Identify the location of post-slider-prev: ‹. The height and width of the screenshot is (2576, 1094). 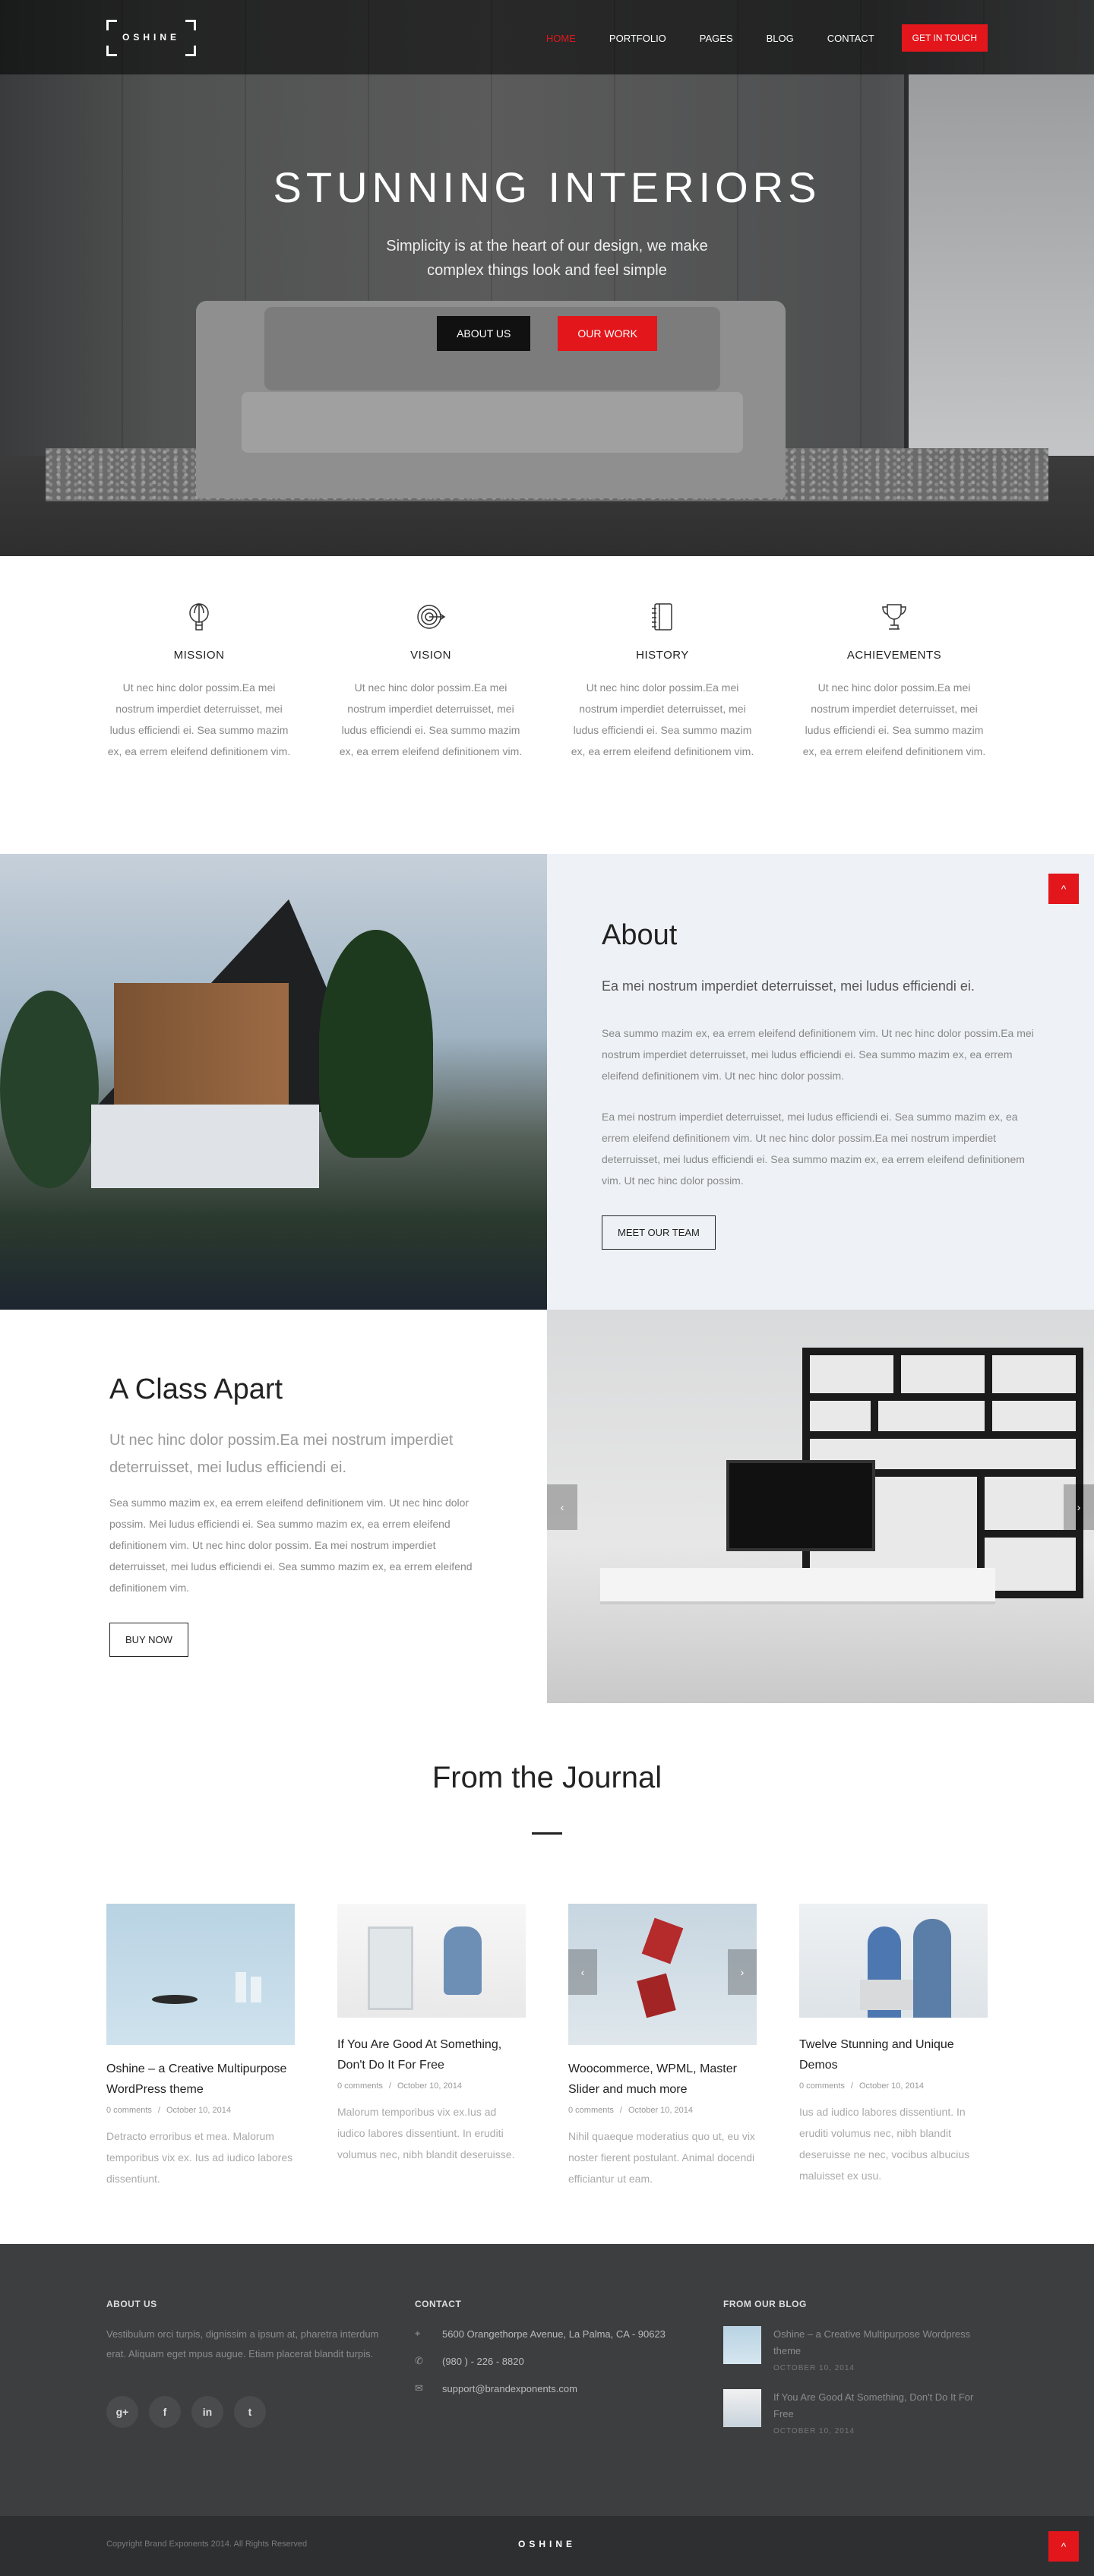
(582, 1972).